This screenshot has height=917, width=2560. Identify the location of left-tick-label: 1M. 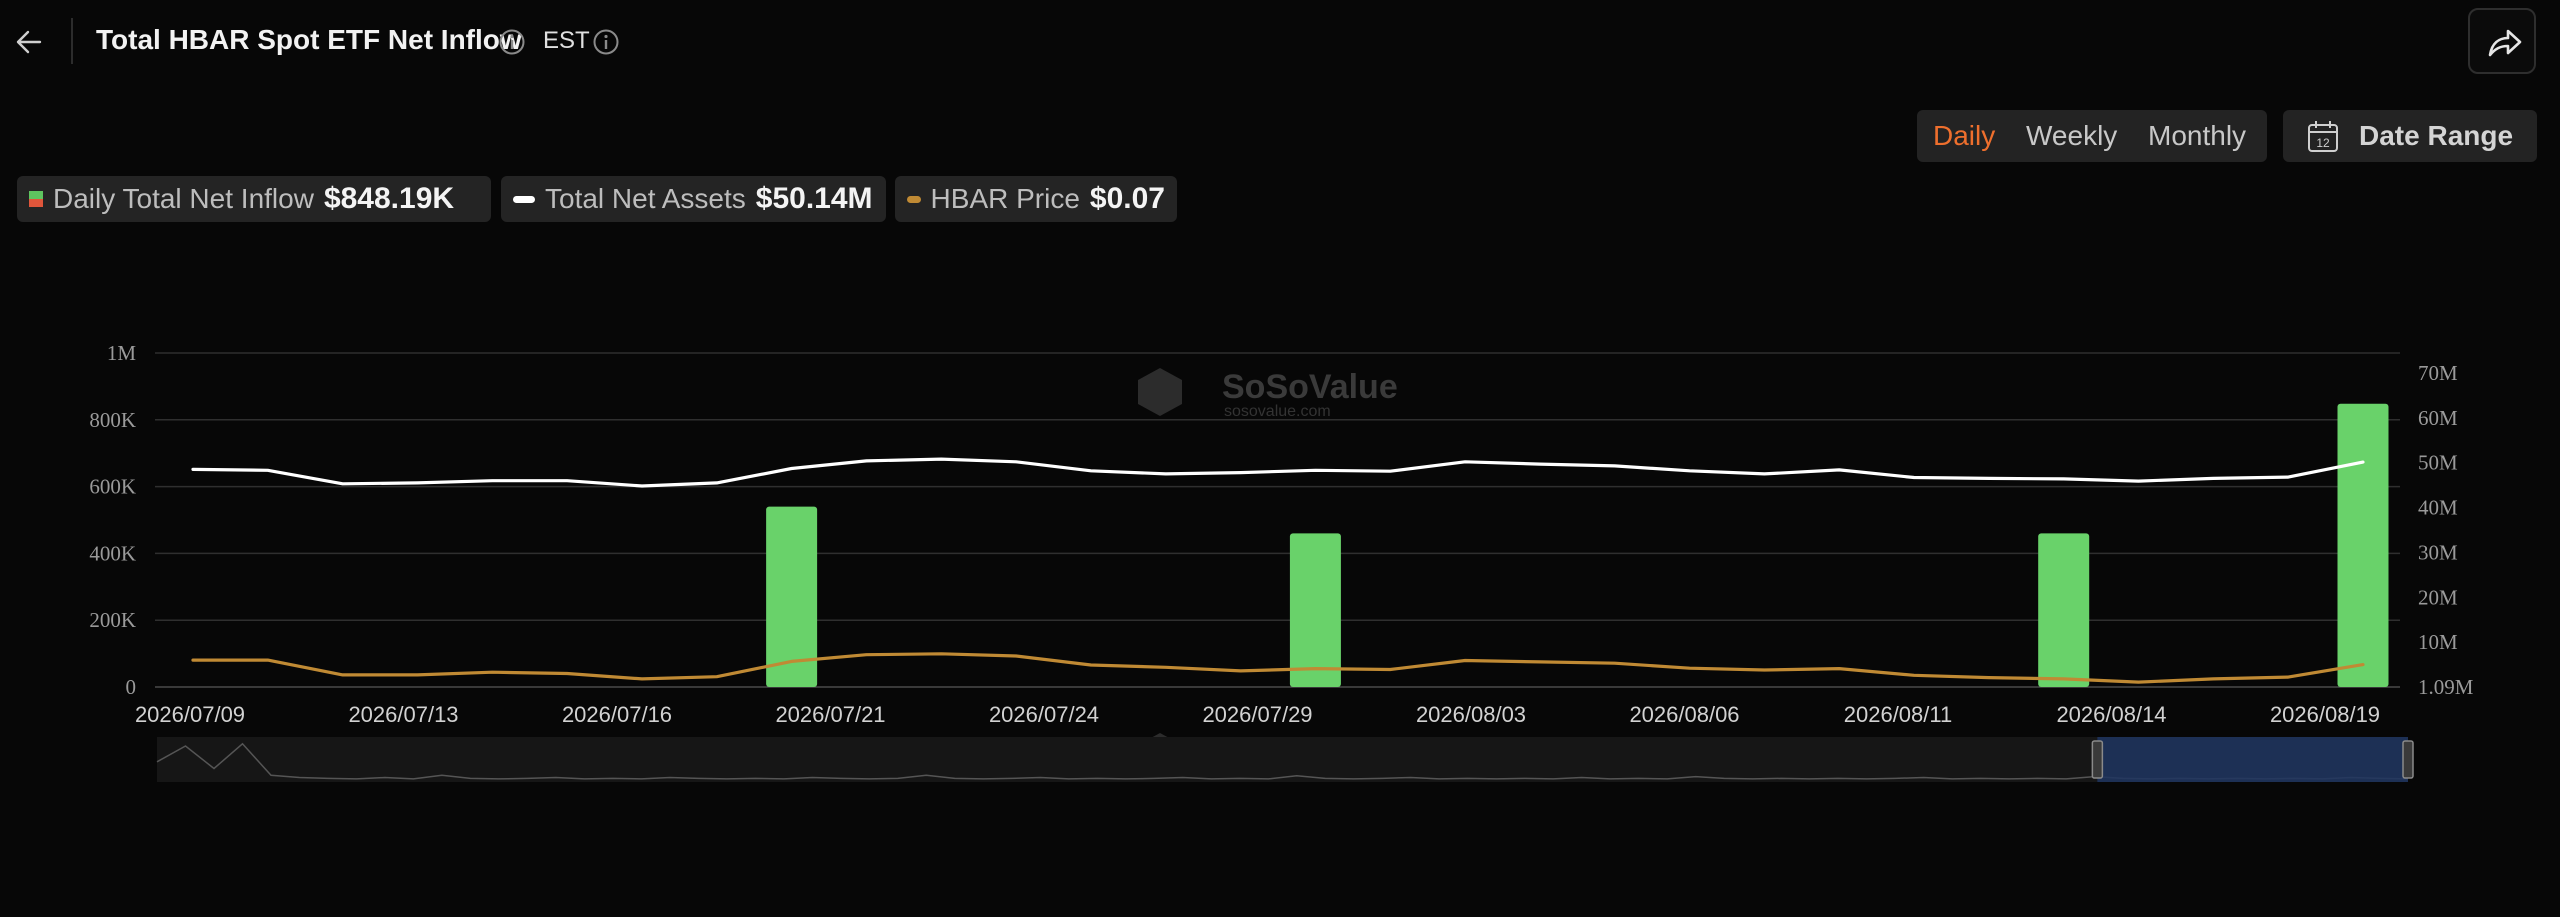
(122, 353).